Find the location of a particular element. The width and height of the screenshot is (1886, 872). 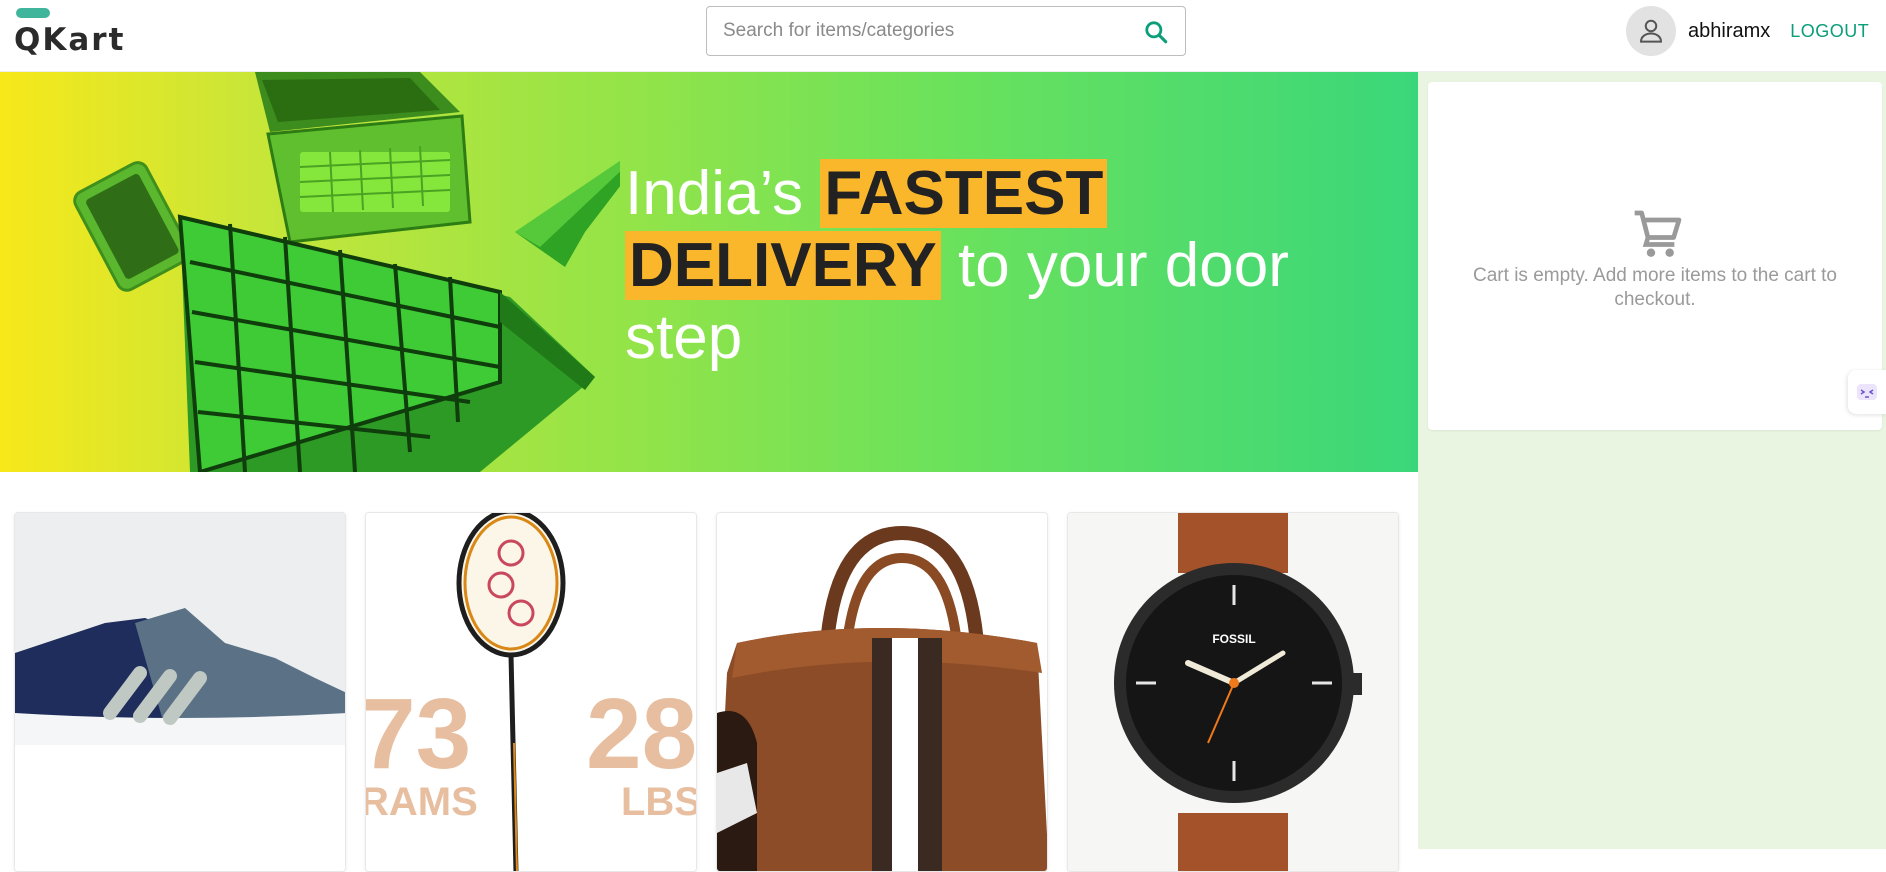

badminton-racket-image: 73 RAMS 28 LBS is located at coordinates (531, 692).